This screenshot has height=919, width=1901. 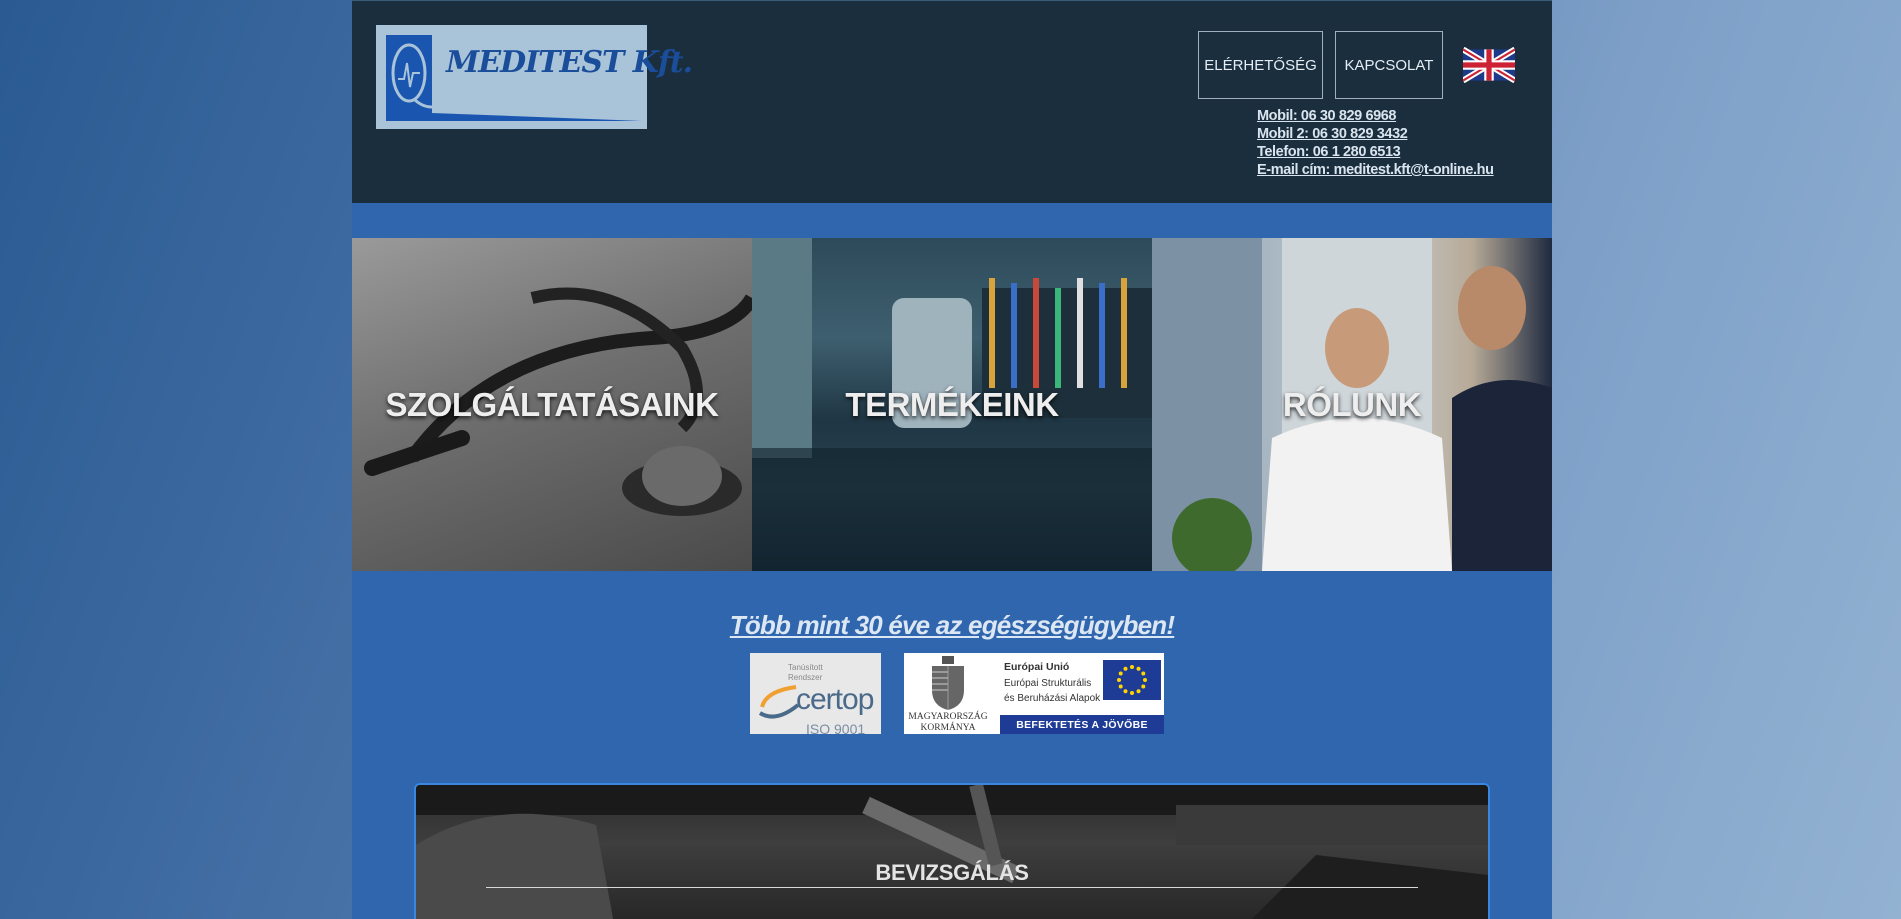 I want to click on tile-services: SZOLGÁLTATÁSAINK, so click(x=552, y=404).